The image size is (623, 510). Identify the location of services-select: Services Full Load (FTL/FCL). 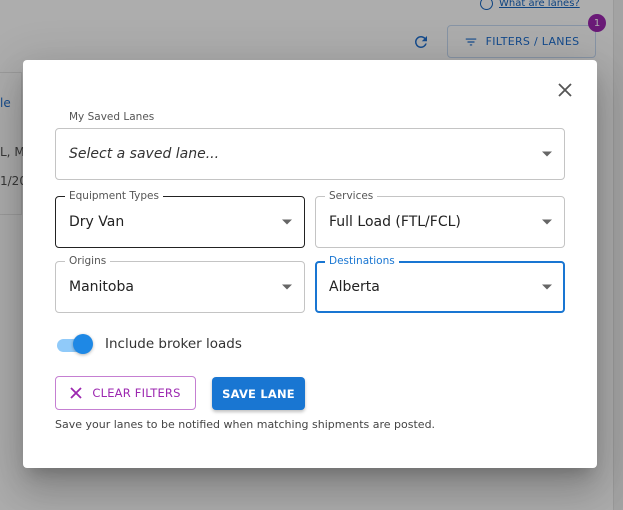
(440, 218).